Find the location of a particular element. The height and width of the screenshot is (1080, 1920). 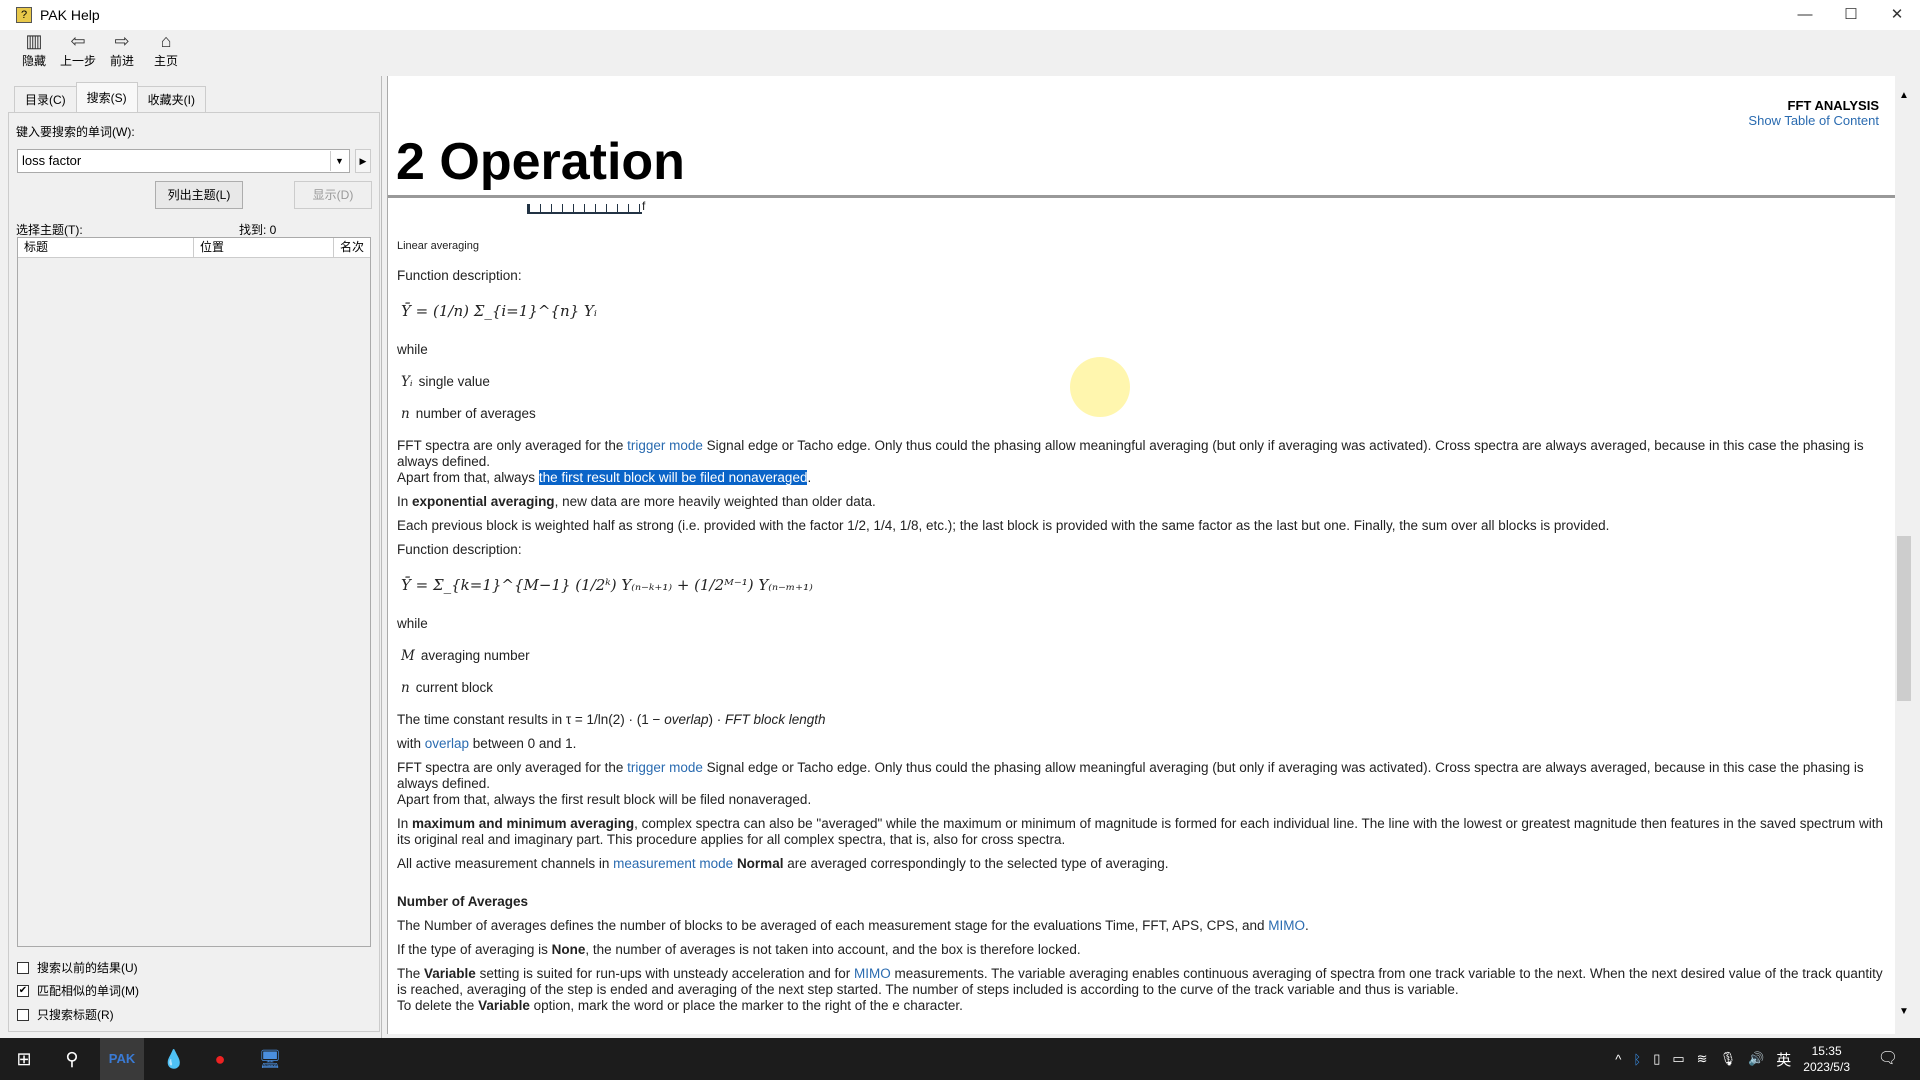

back-button: ⇦ 上一步 is located at coordinates (78, 53).